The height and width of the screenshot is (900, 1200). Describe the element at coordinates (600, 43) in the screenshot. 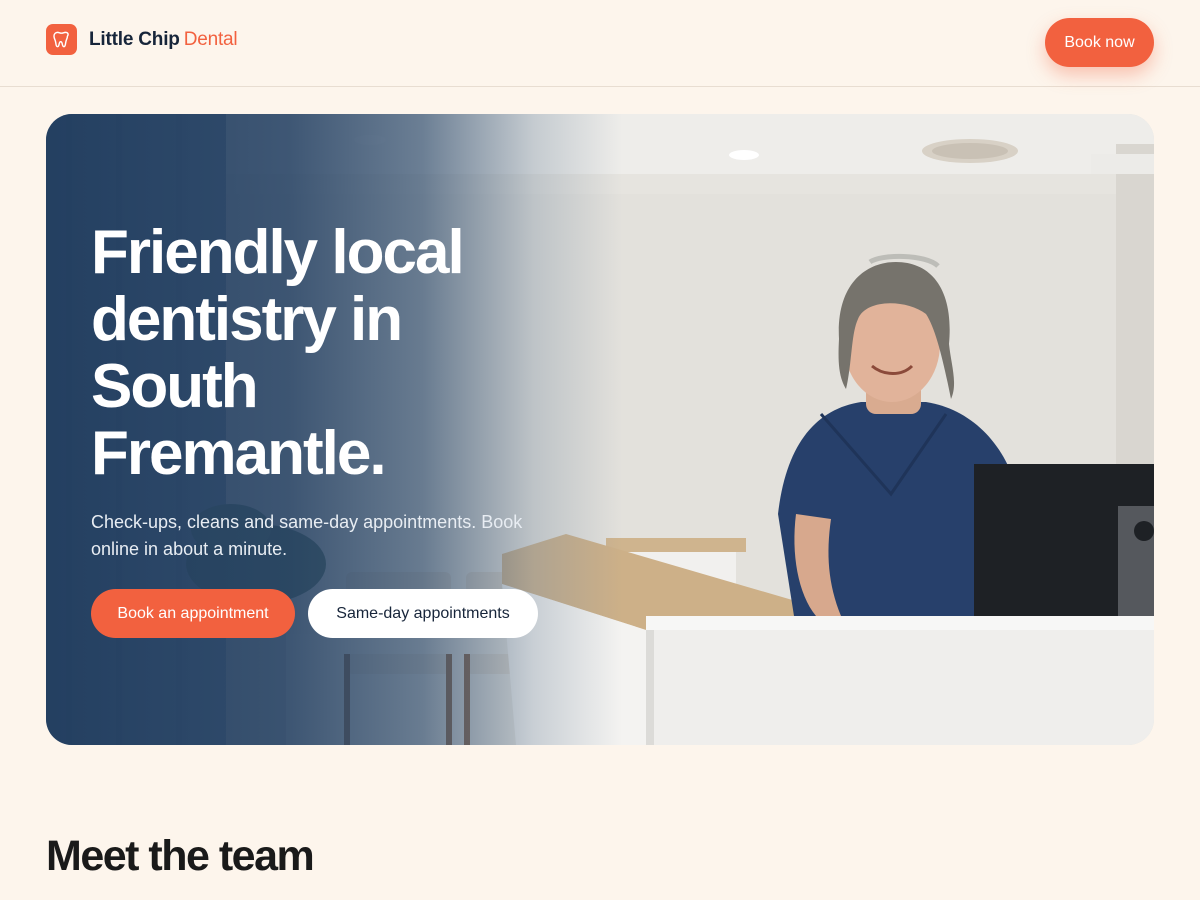

I see `site-header: Little Chip Dental Book now` at that location.